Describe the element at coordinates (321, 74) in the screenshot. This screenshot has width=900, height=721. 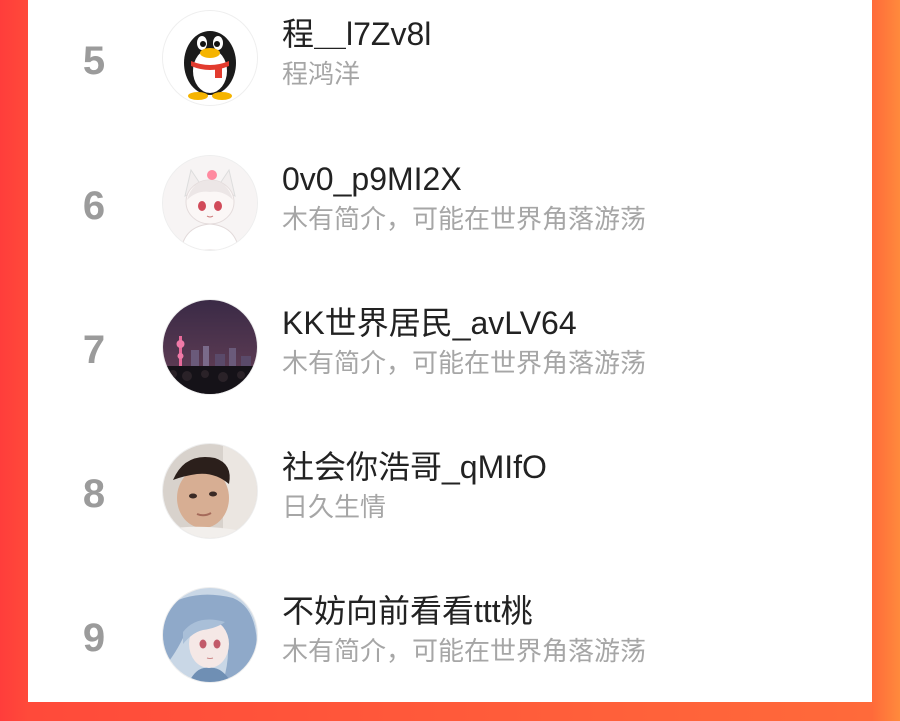
I see `user-bio: 程鸿洋` at that location.